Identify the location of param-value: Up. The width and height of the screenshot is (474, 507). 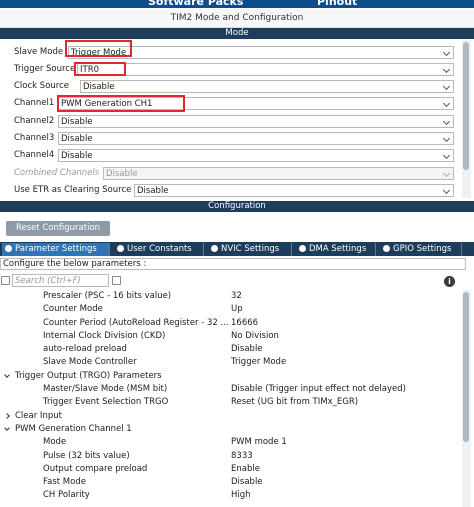
(237, 309).